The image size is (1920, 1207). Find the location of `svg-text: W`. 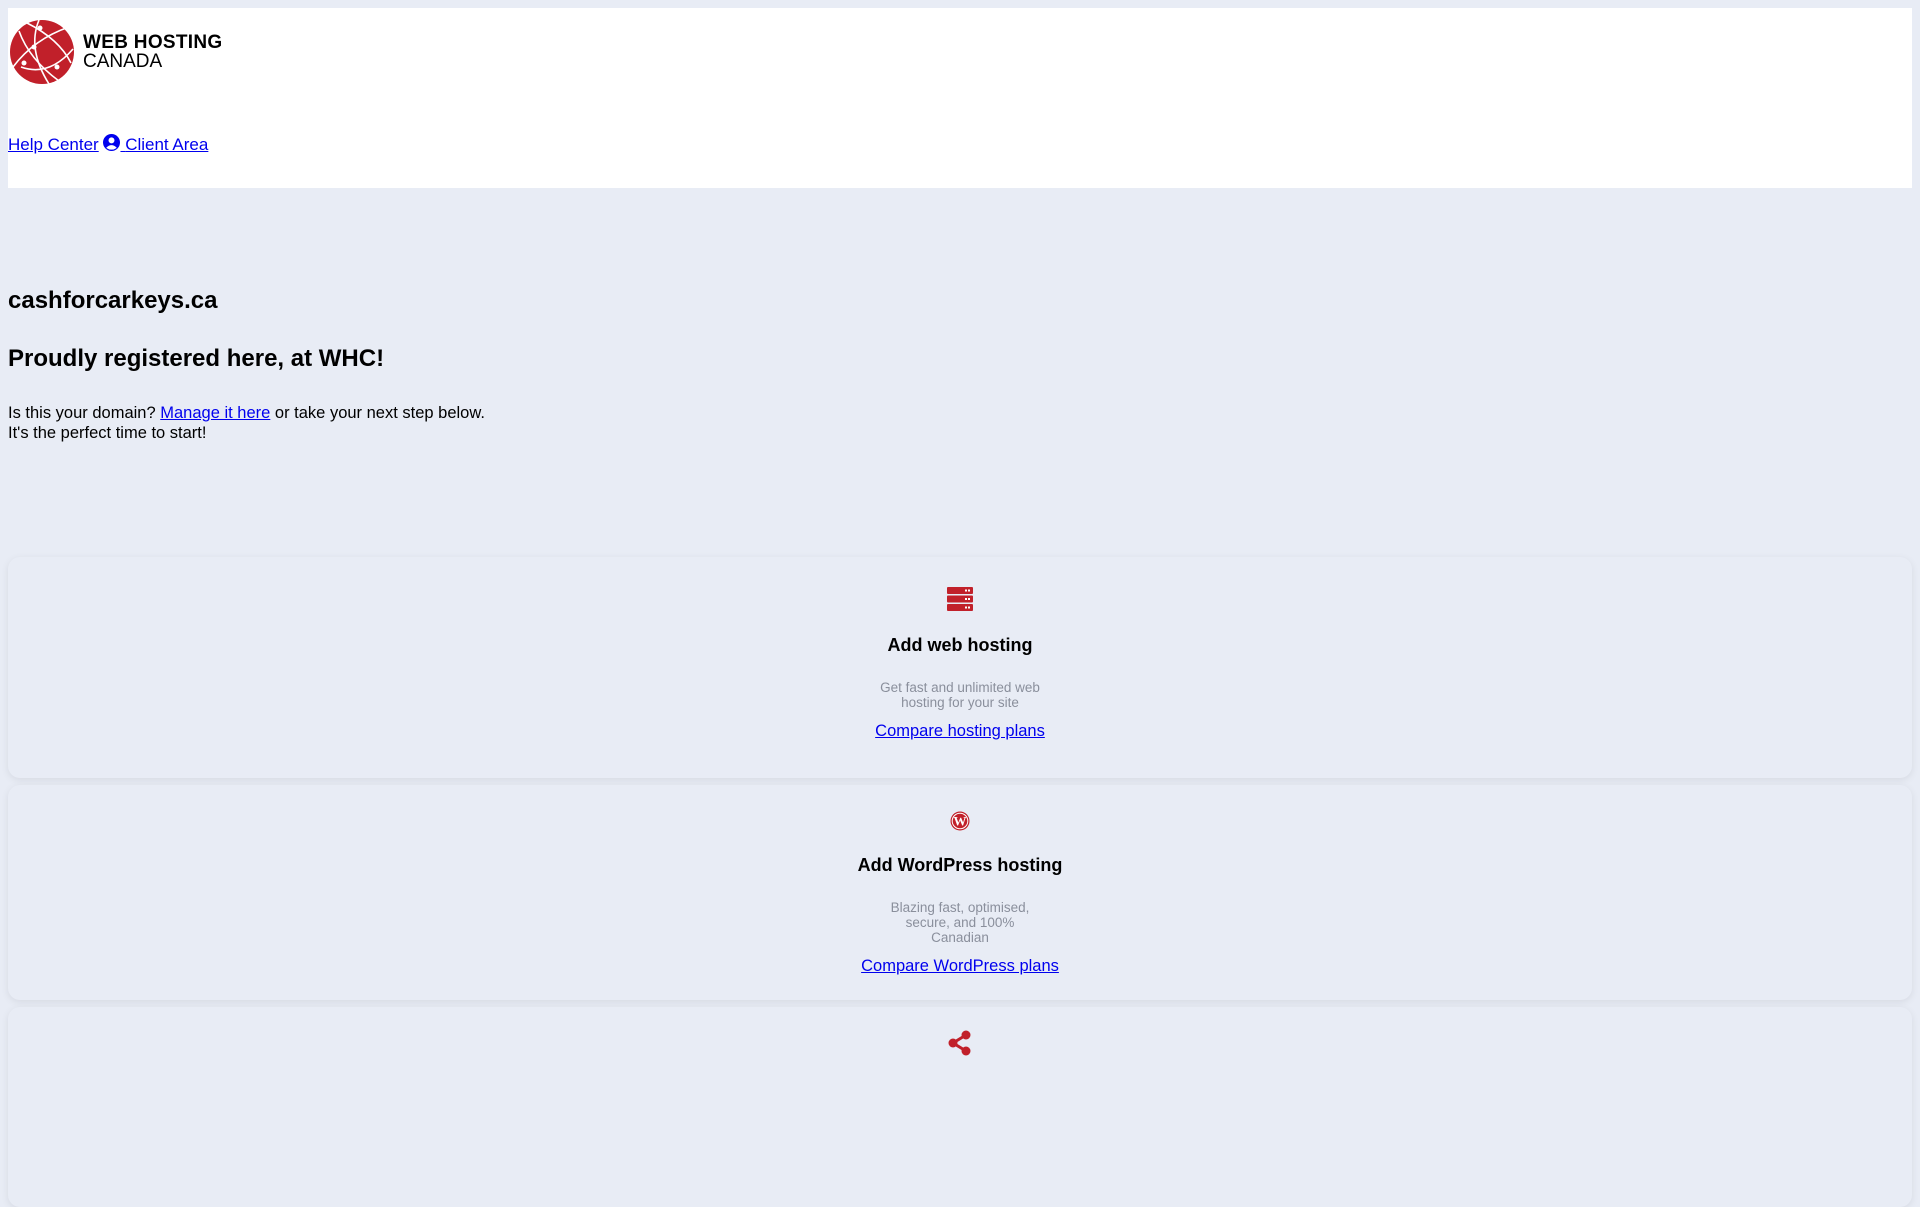

svg-text: W is located at coordinates (960, 821).